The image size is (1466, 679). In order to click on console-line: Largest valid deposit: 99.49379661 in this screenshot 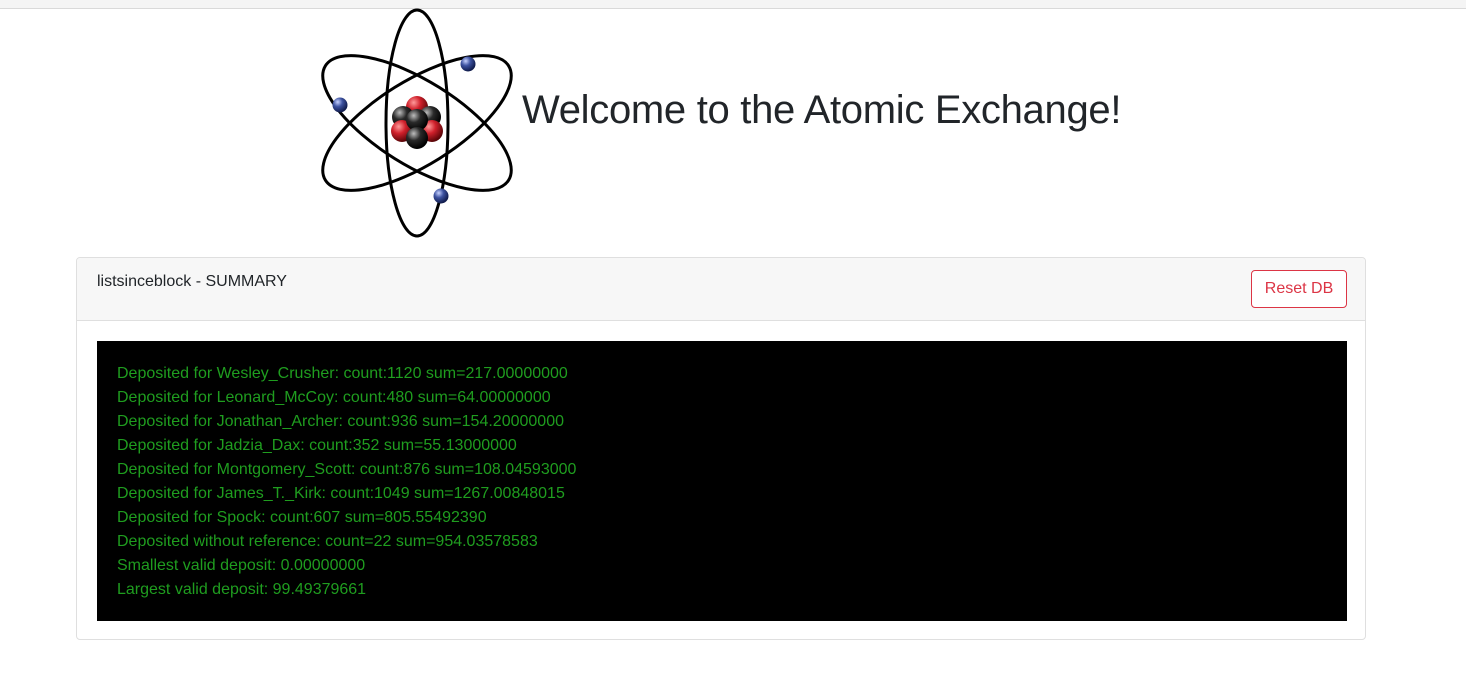, I will do `click(242, 589)`.